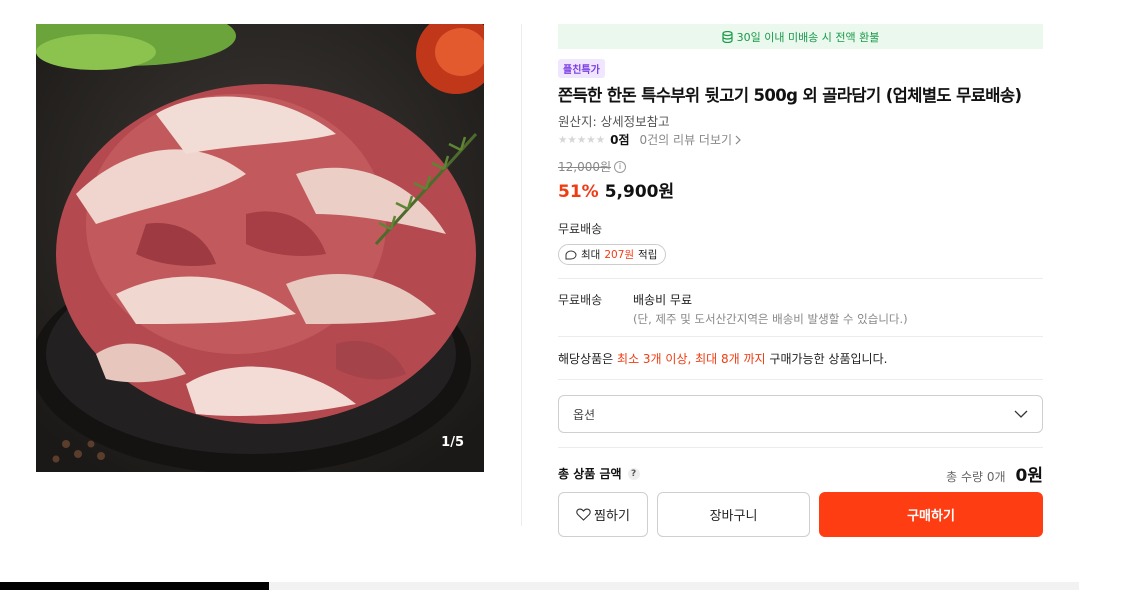 This screenshot has width=1140, height=590. What do you see at coordinates (639, 192) in the screenshot?
I see `sale-price: 5,900원` at bounding box center [639, 192].